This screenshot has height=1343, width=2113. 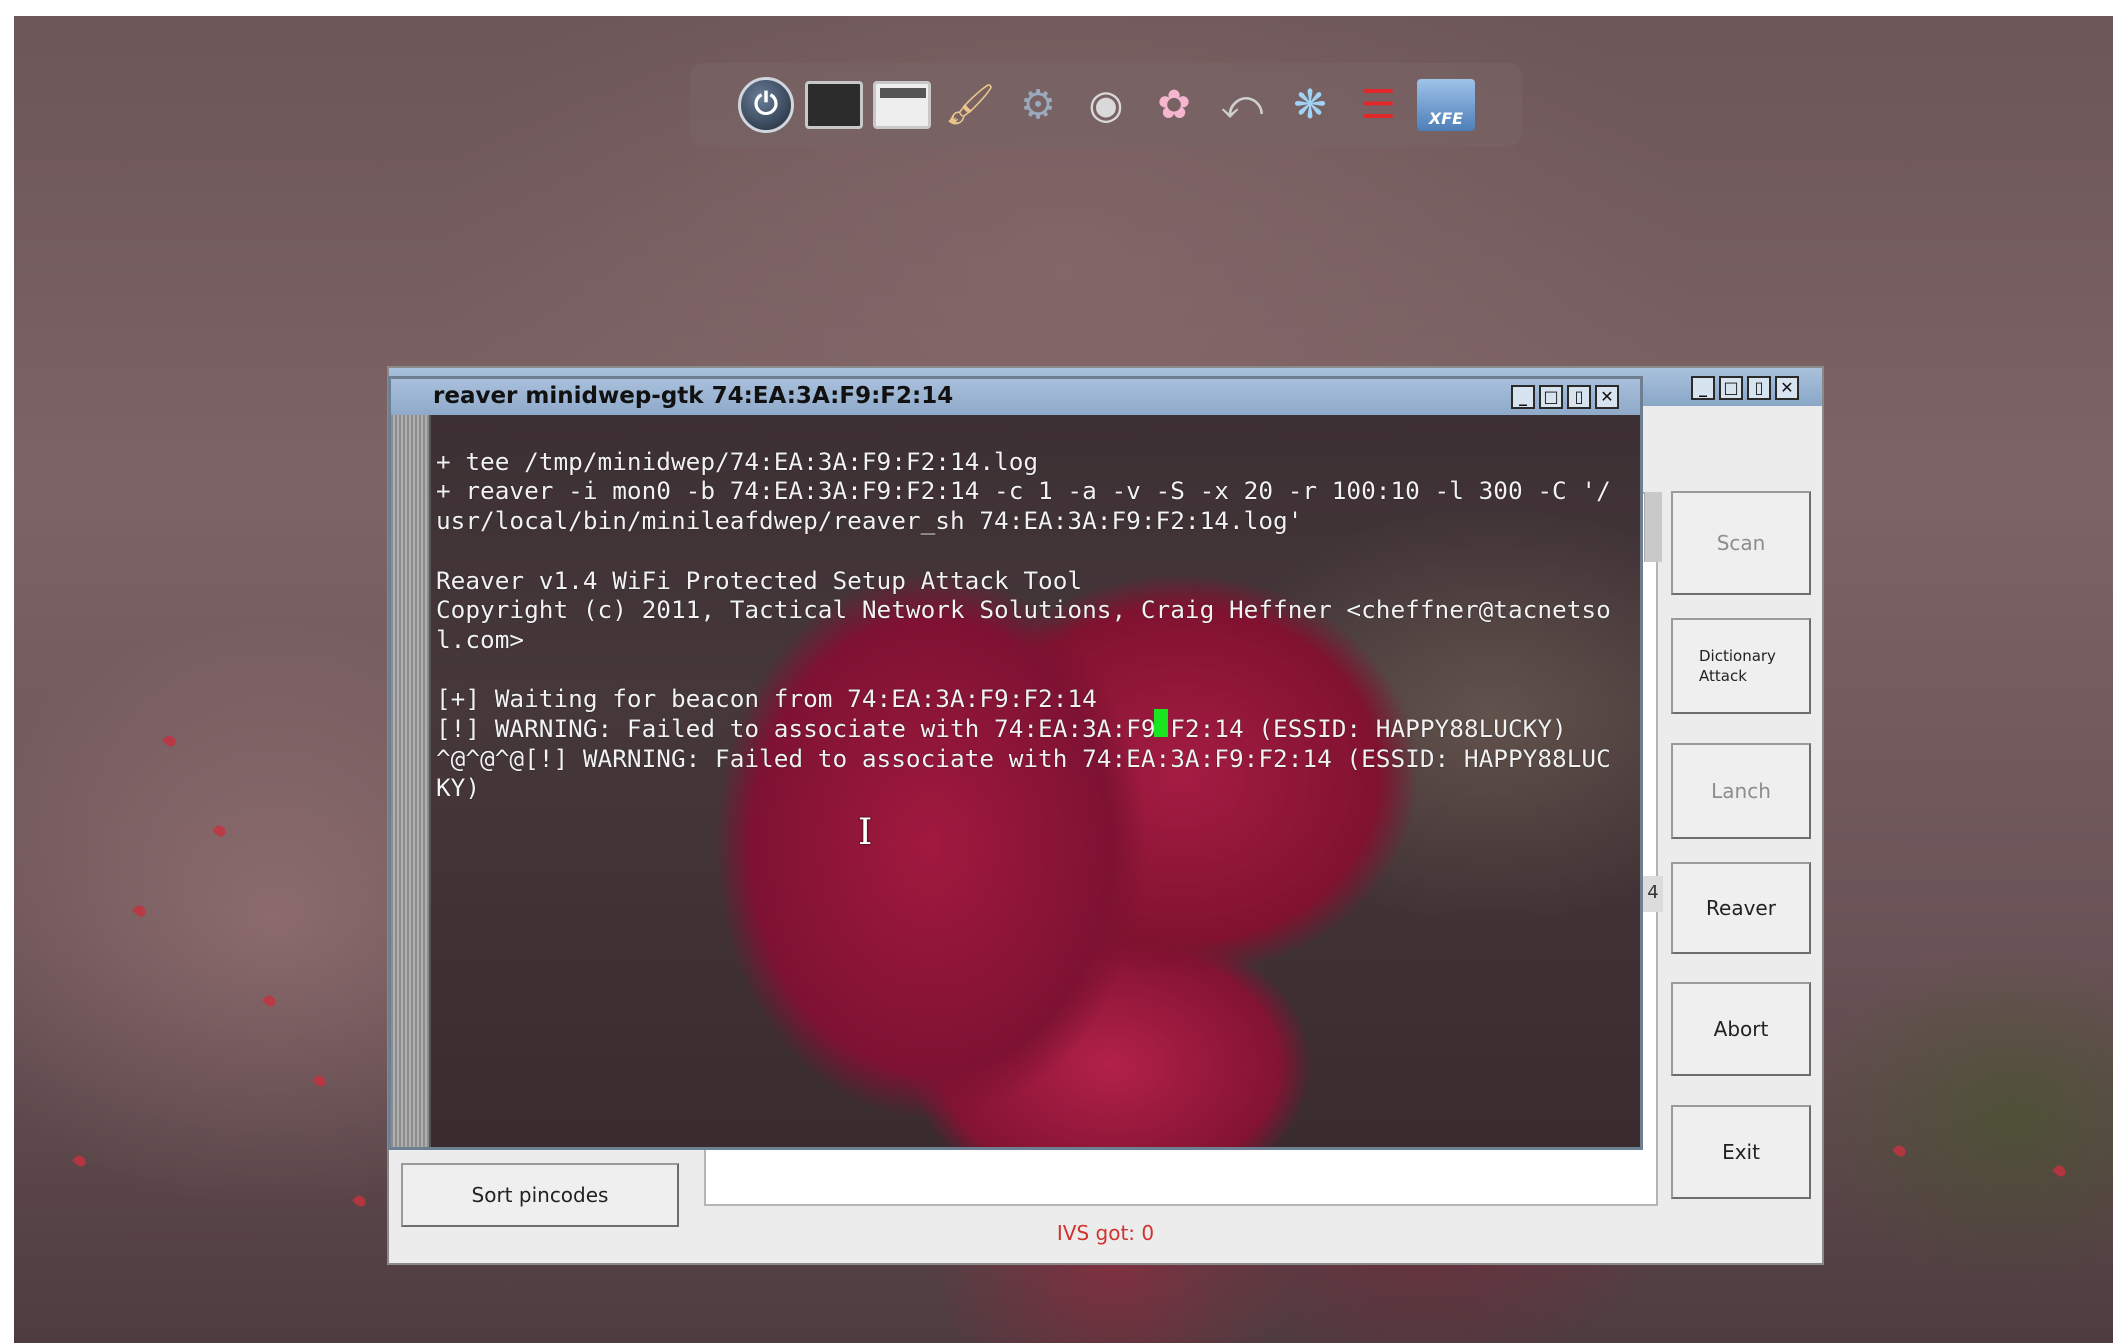 I want to click on dictionary-attack-button: Dictionary Attack, so click(x=1741, y=666).